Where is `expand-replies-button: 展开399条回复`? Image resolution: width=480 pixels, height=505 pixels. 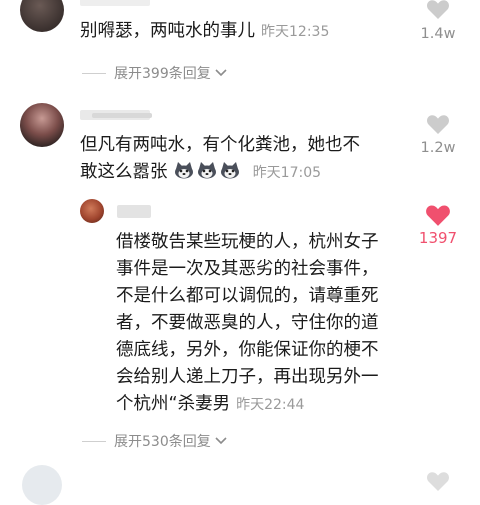
expand-replies-button: 展开399条回复 is located at coordinates (154, 73).